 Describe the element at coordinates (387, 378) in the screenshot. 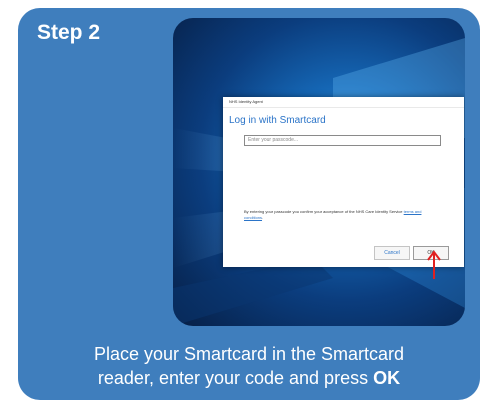

I see `caption-emphasis: OK` at that location.